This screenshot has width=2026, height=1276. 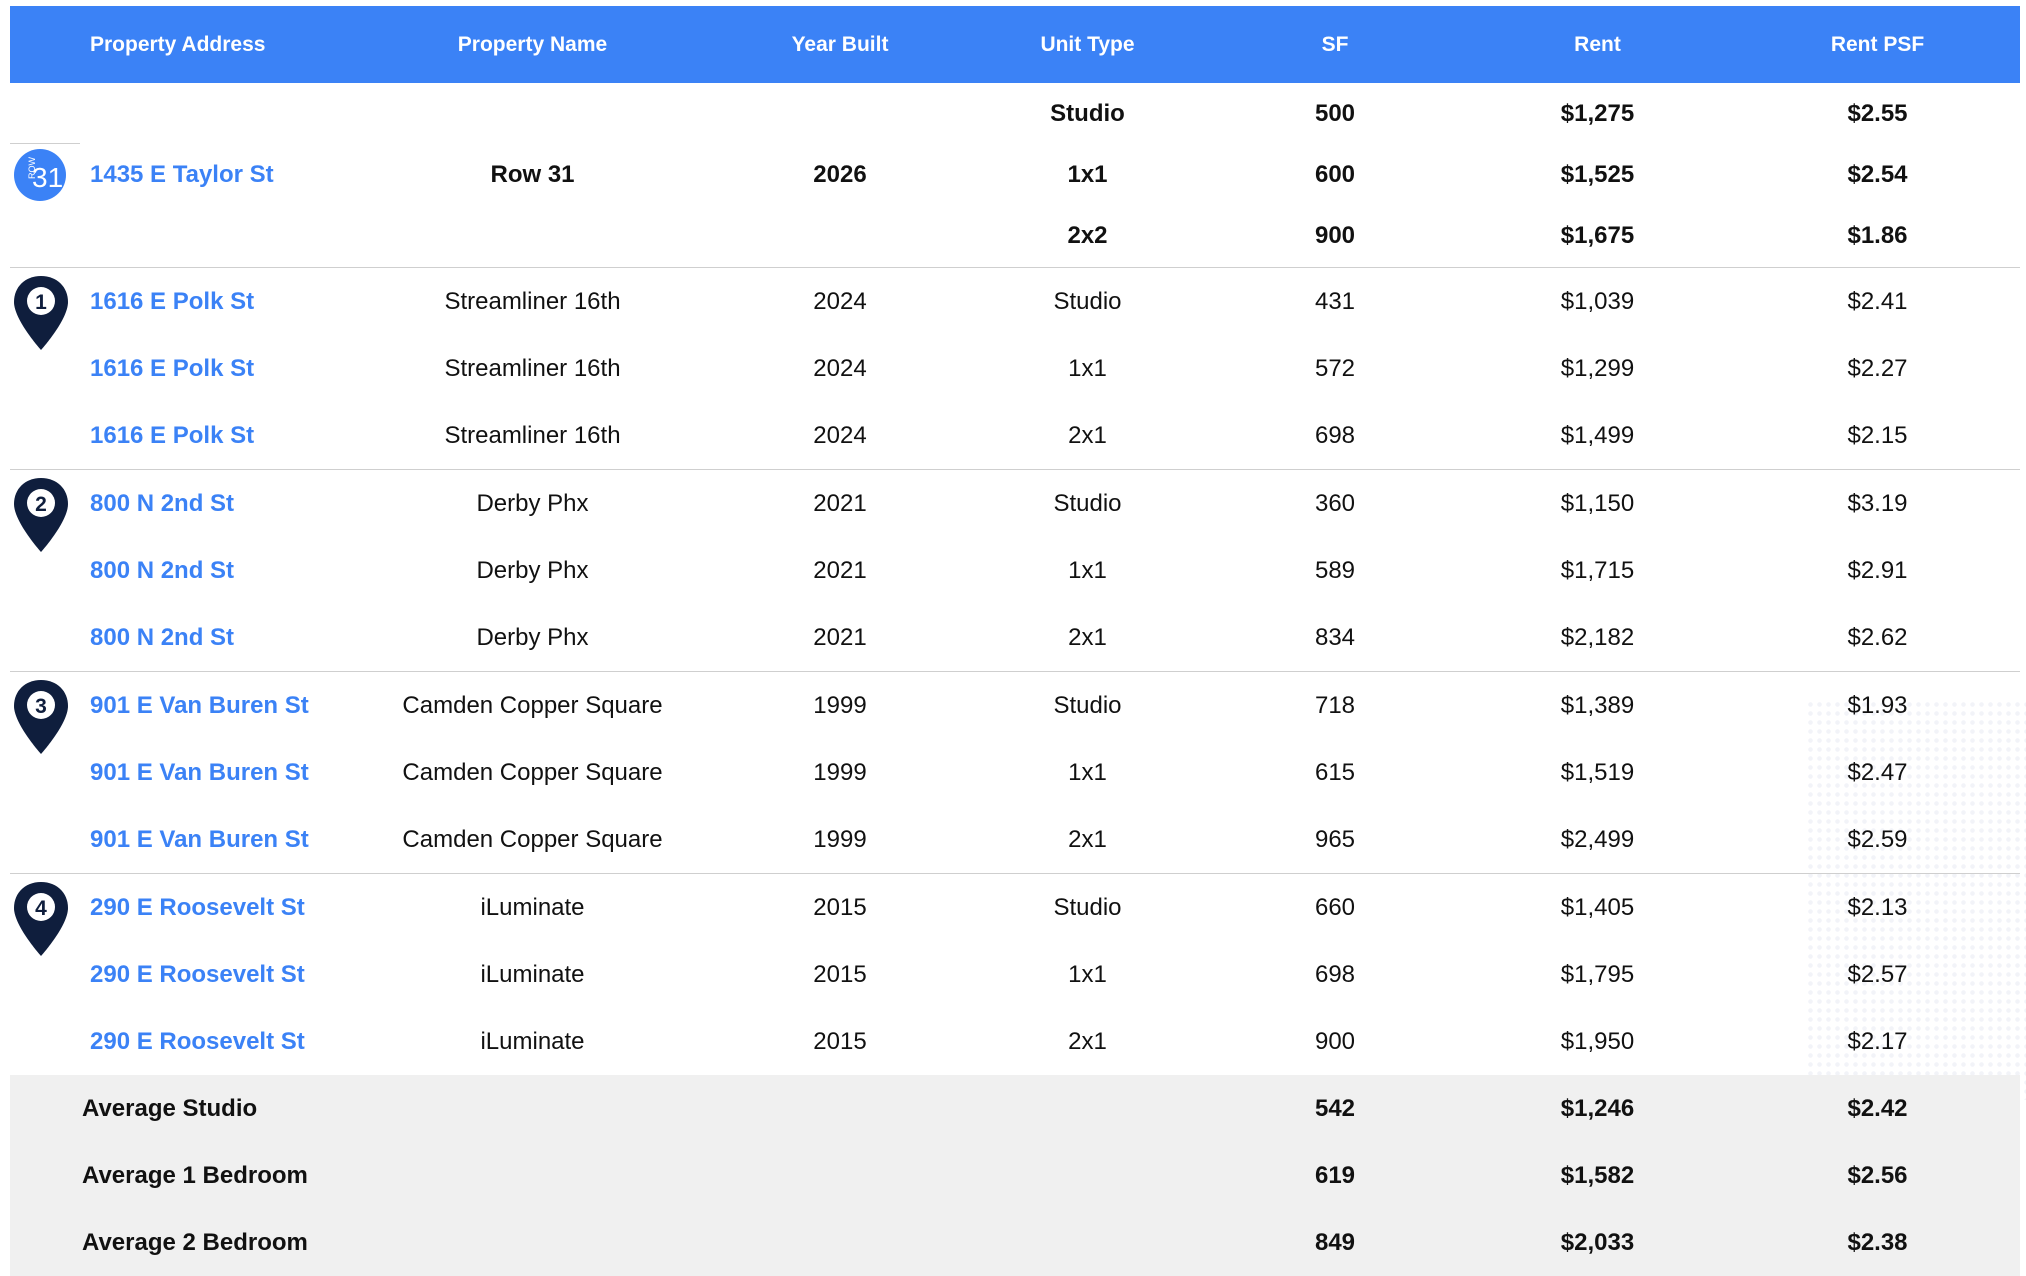 I want to click on square-feet: 600, so click(x=1335, y=174).